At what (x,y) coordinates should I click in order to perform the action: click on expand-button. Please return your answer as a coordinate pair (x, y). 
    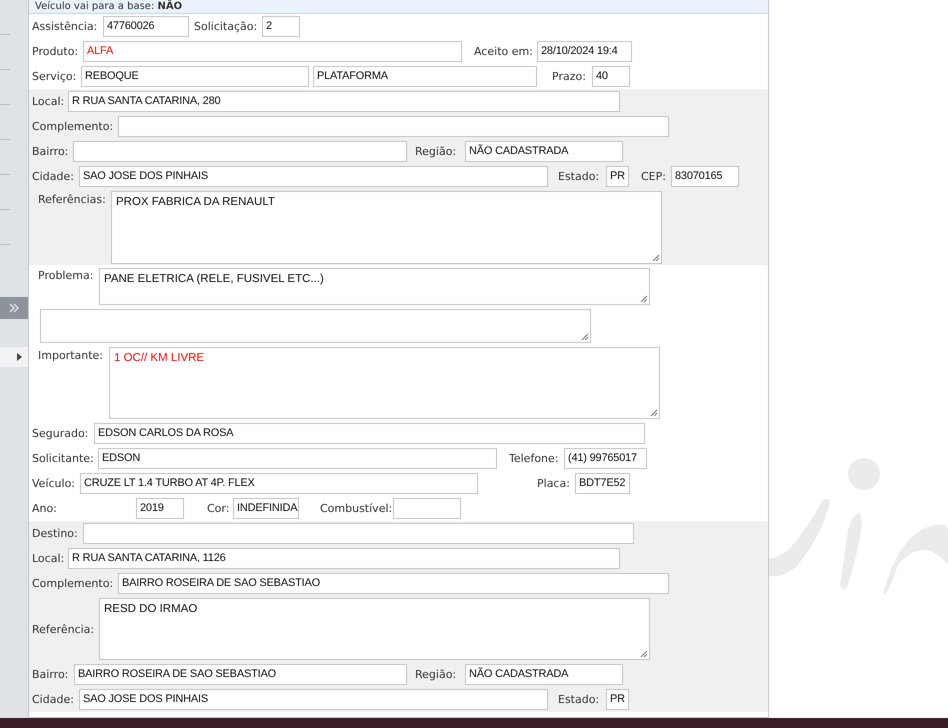
    Looking at the image, I should click on (14, 308).